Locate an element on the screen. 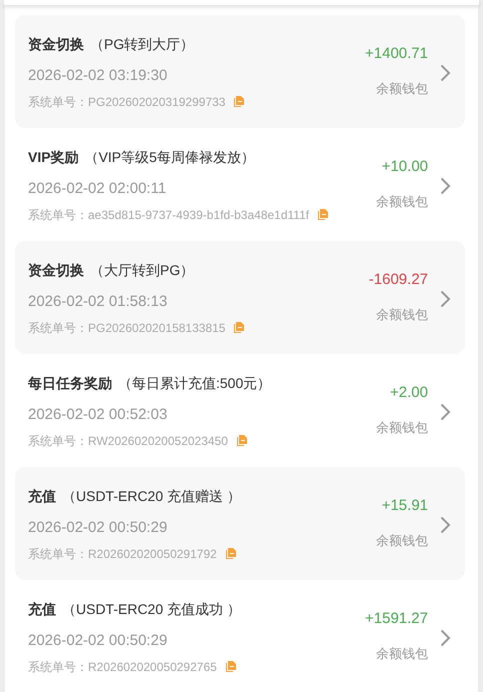  order-number: 系统单号：R202602020050292765 is located at coordinates (122, 666).